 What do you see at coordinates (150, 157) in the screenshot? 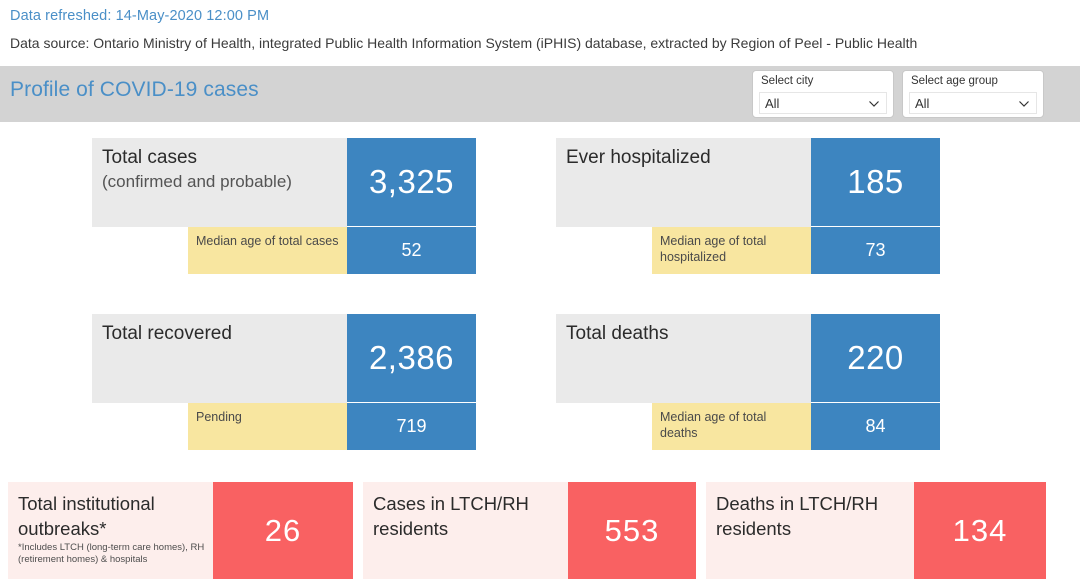
I see `kpi-label-line1: Total cases` at bounding box center [150, 157].